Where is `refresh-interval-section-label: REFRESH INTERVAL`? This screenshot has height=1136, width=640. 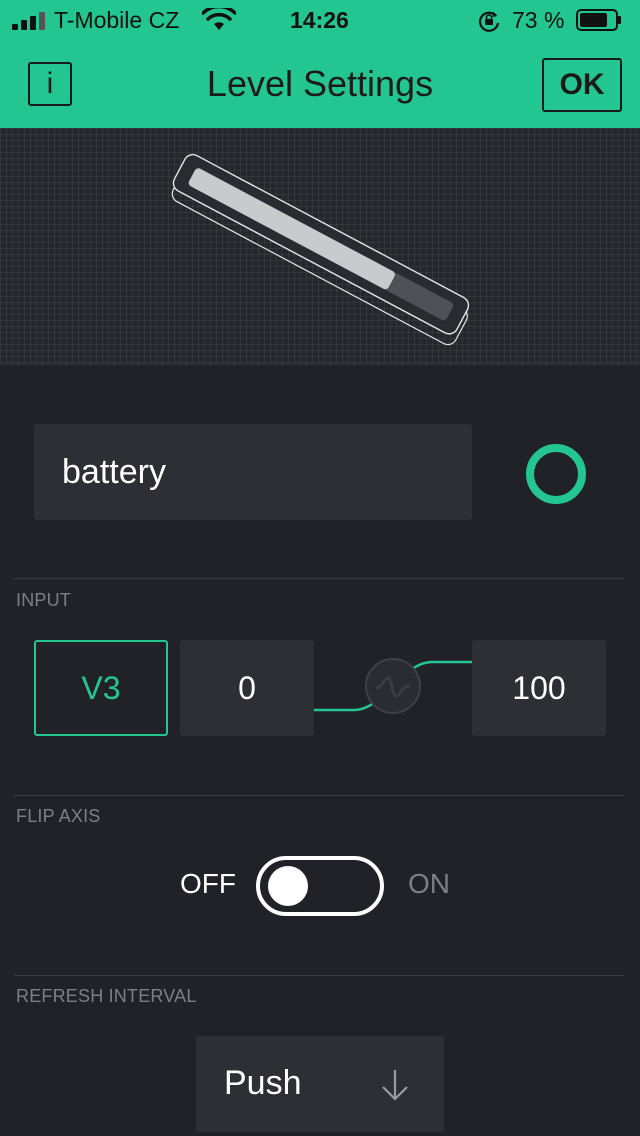
refresh-interval-section-label: REFRESH INTERVAL is located at coordinates (106, 996).